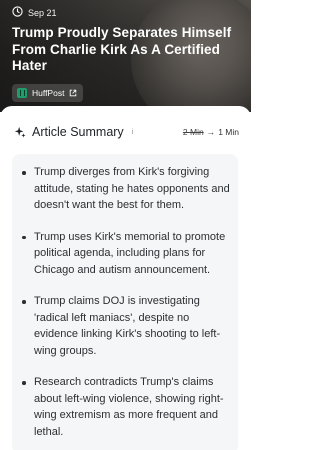 This screenshot has width=320, height=450. Describe the element at coordinates (127, 13) in the screenshot. I see `date-row: Sep 21` at that location.